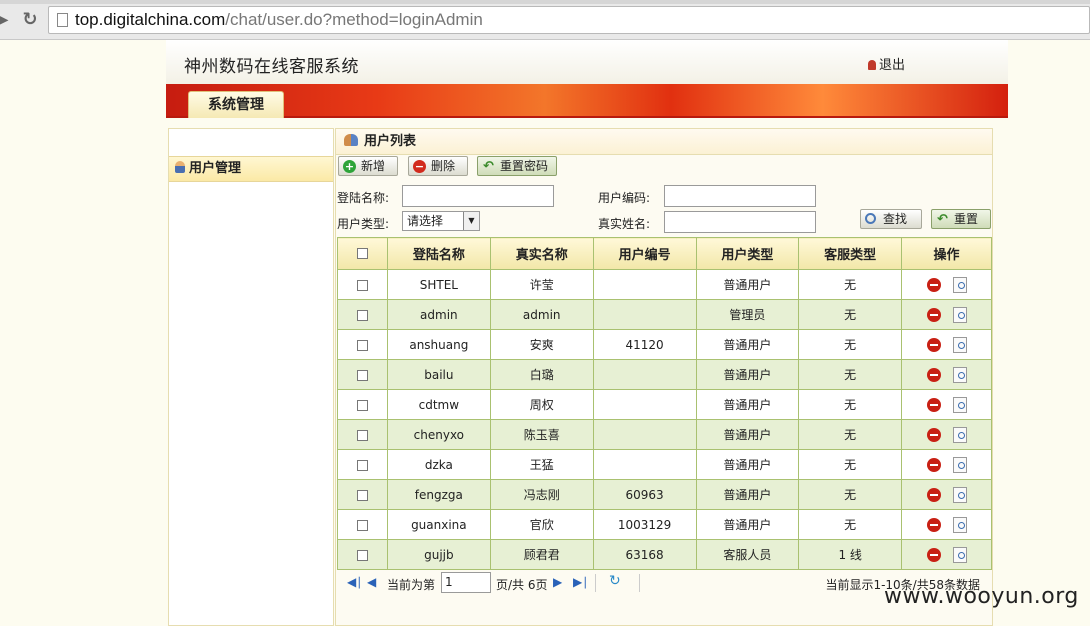  Describe the element at coordinates (30, 20) in the screenshot. I see `reload-icon: ↻` at that location.